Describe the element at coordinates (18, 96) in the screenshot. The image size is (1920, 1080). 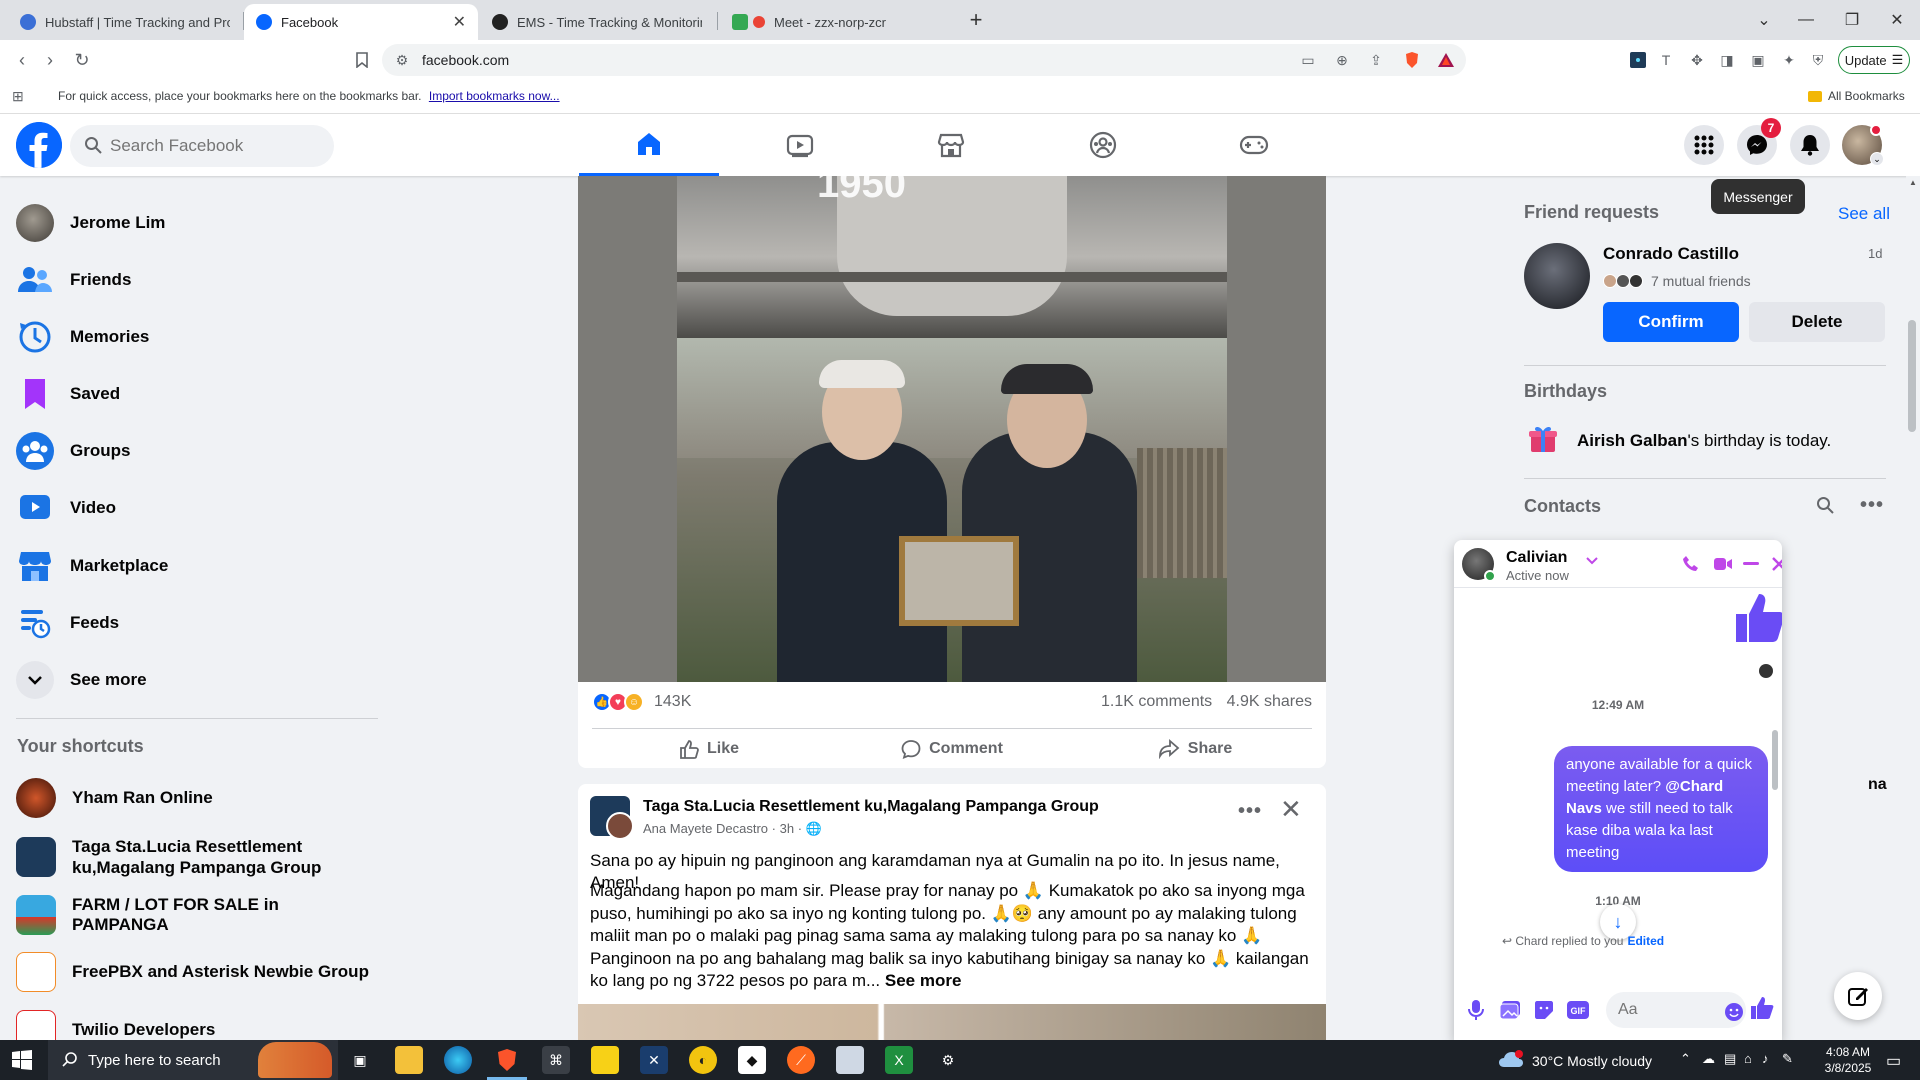
I see `apps-grid-icon: ⊞` at that location.